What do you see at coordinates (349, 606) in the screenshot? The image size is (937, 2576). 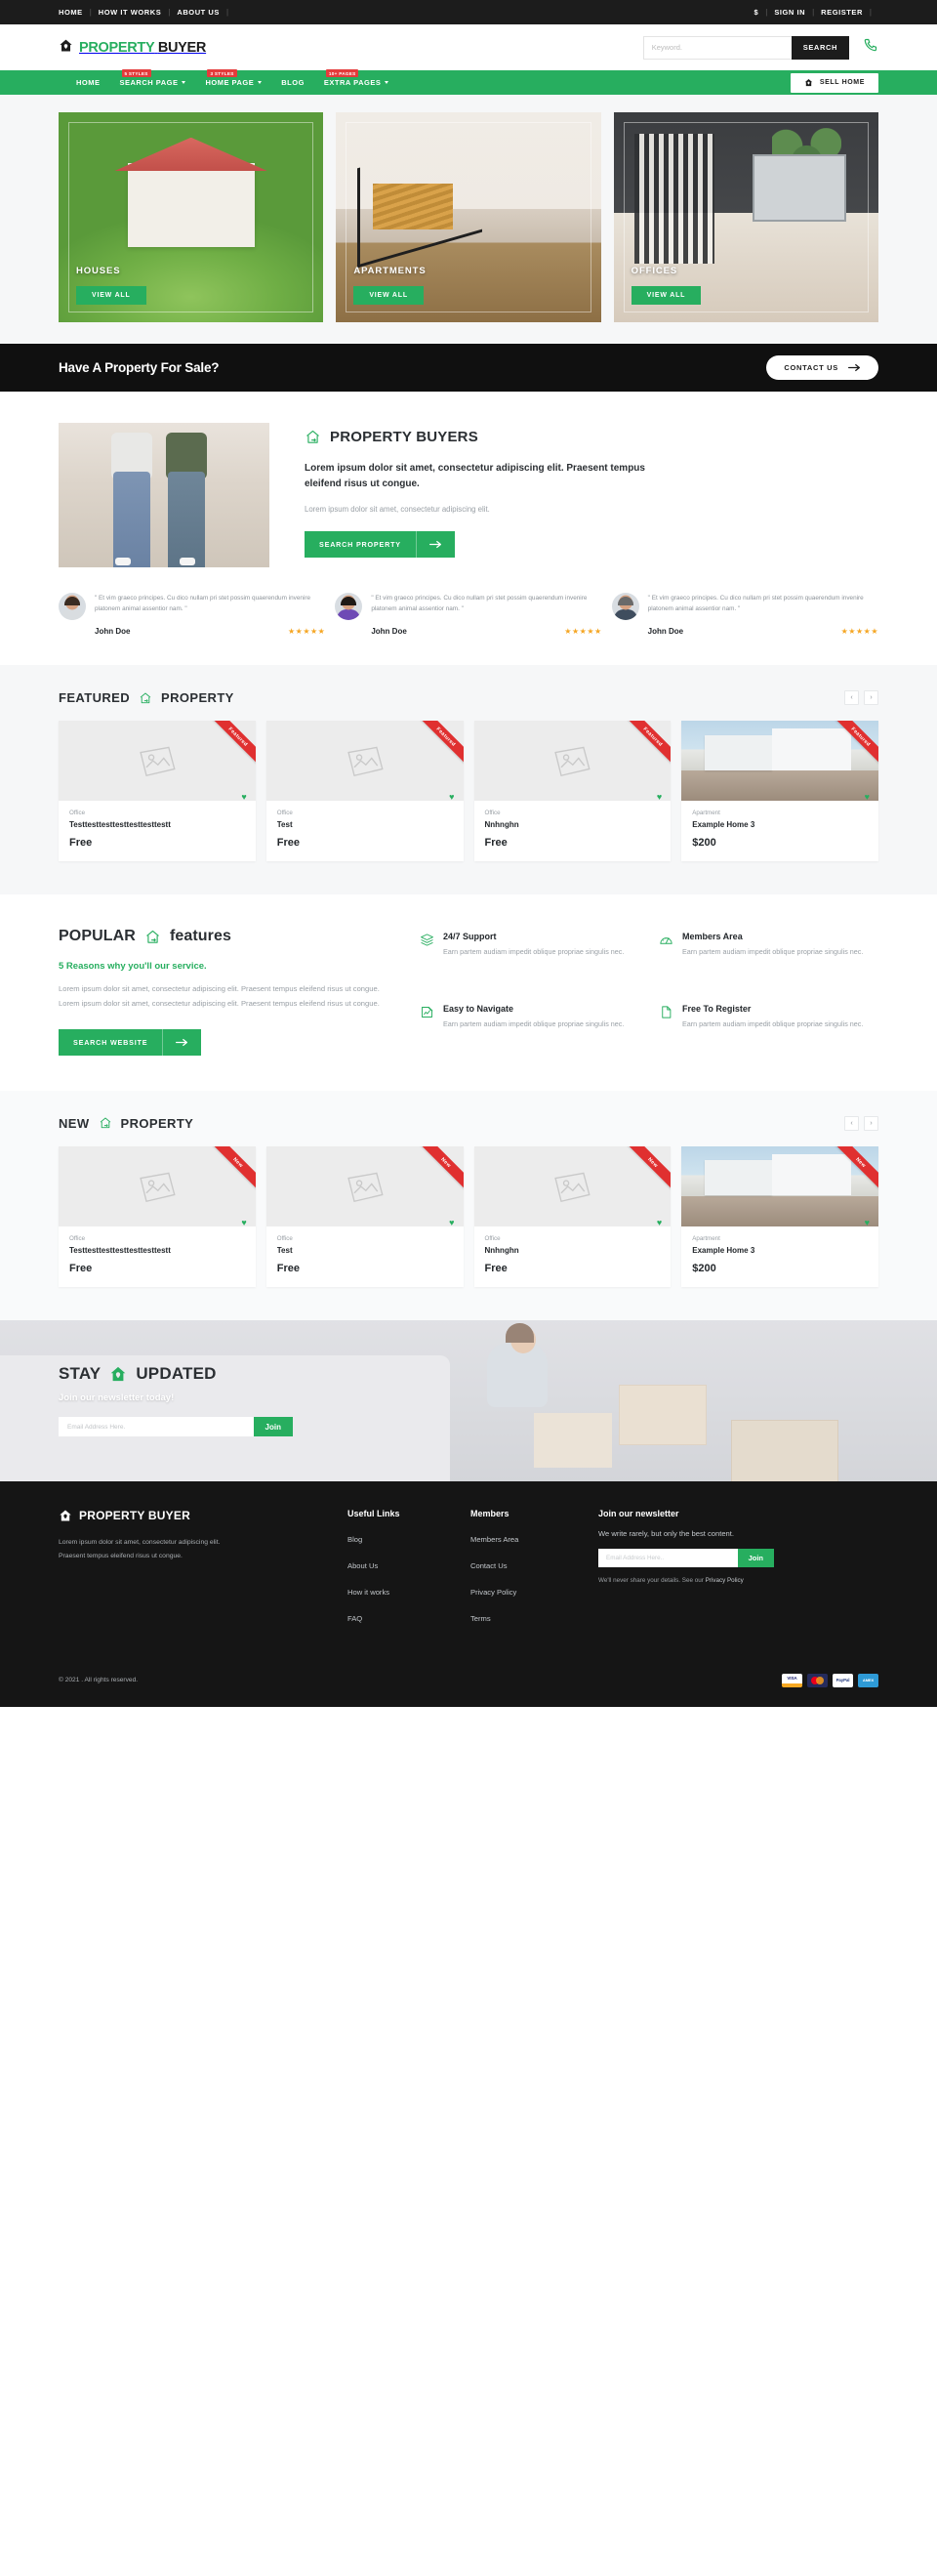 I see `avatar` at bounding box center [349, 606].